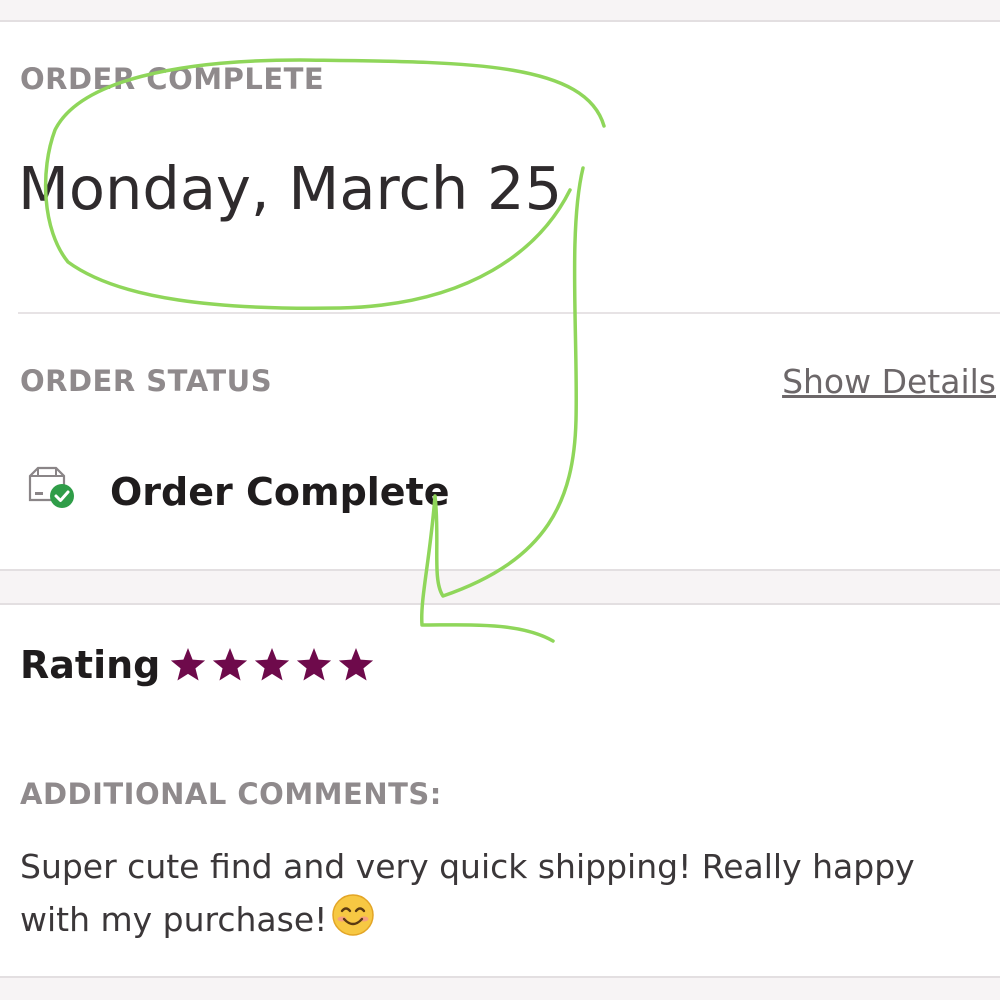 Image resolution: width=1000 pixels, height=1000 pixels. I want to click on order-status-heading: ORDER STATUS, so click(146, 381).